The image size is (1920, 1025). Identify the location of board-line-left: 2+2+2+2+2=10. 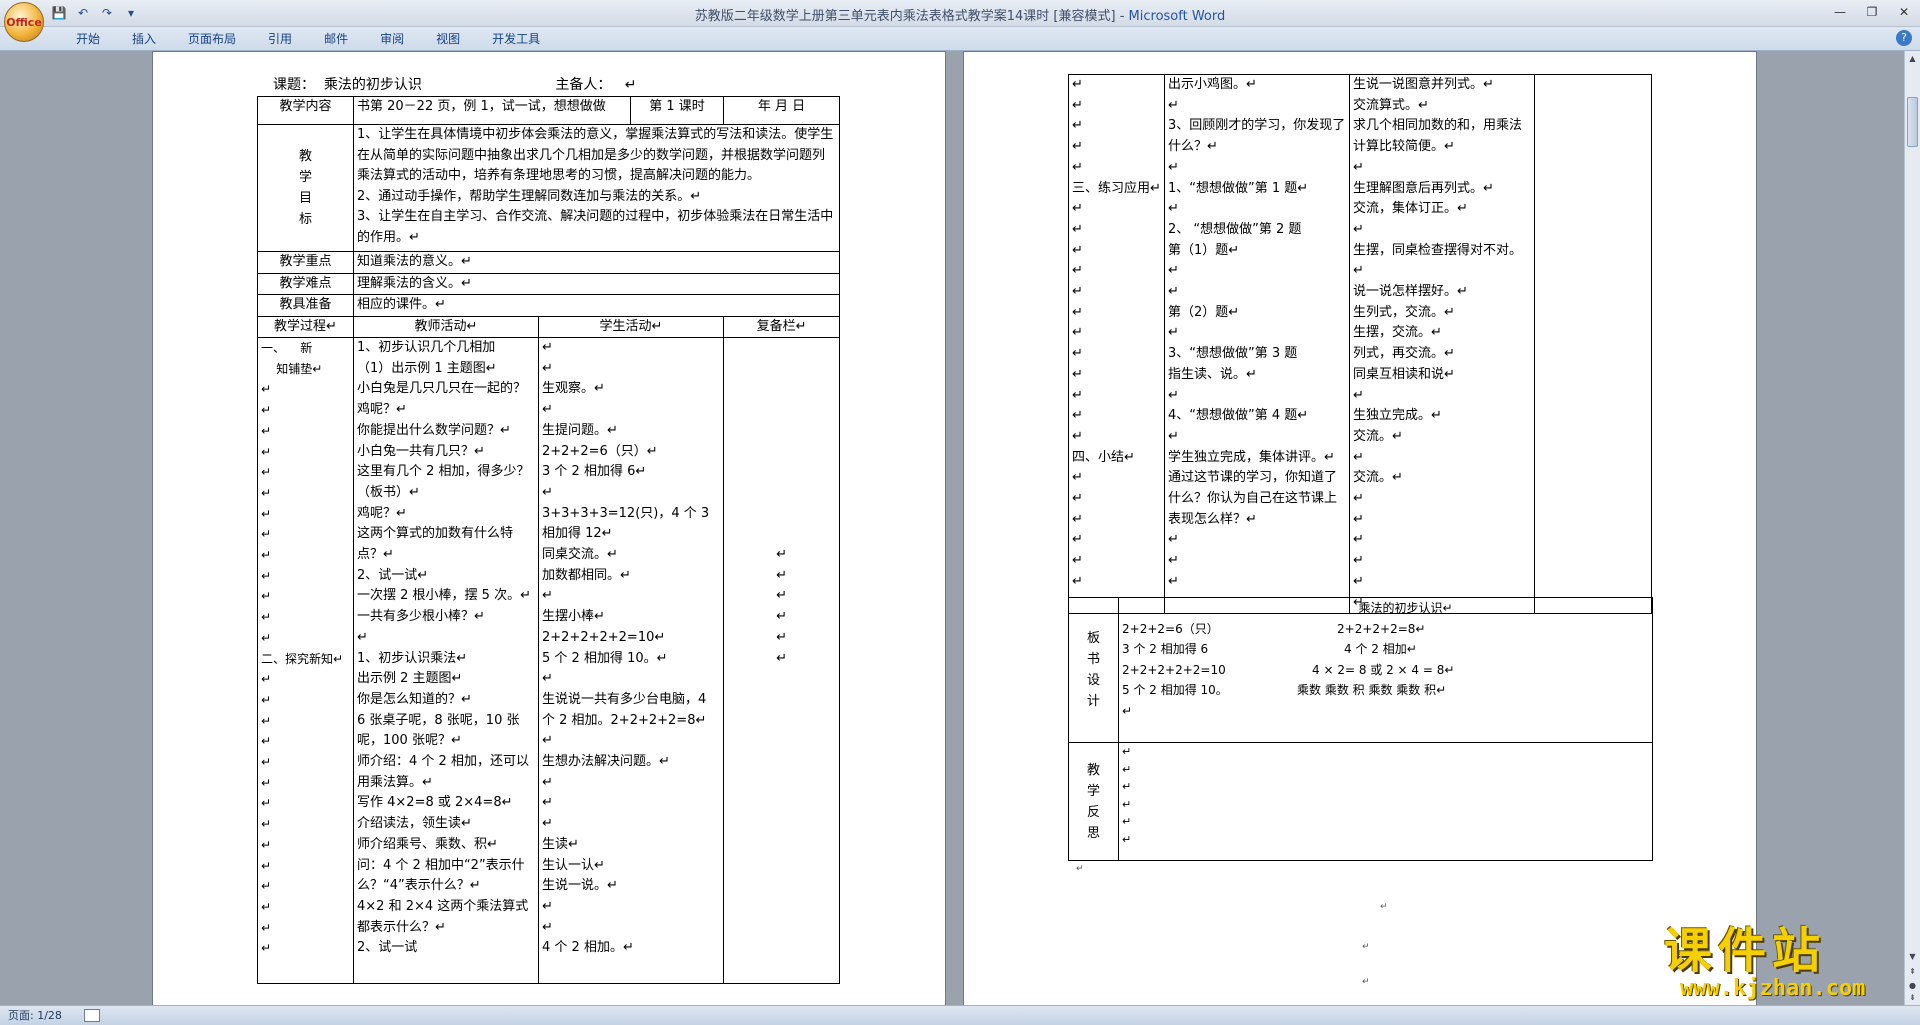
(1174, 669).